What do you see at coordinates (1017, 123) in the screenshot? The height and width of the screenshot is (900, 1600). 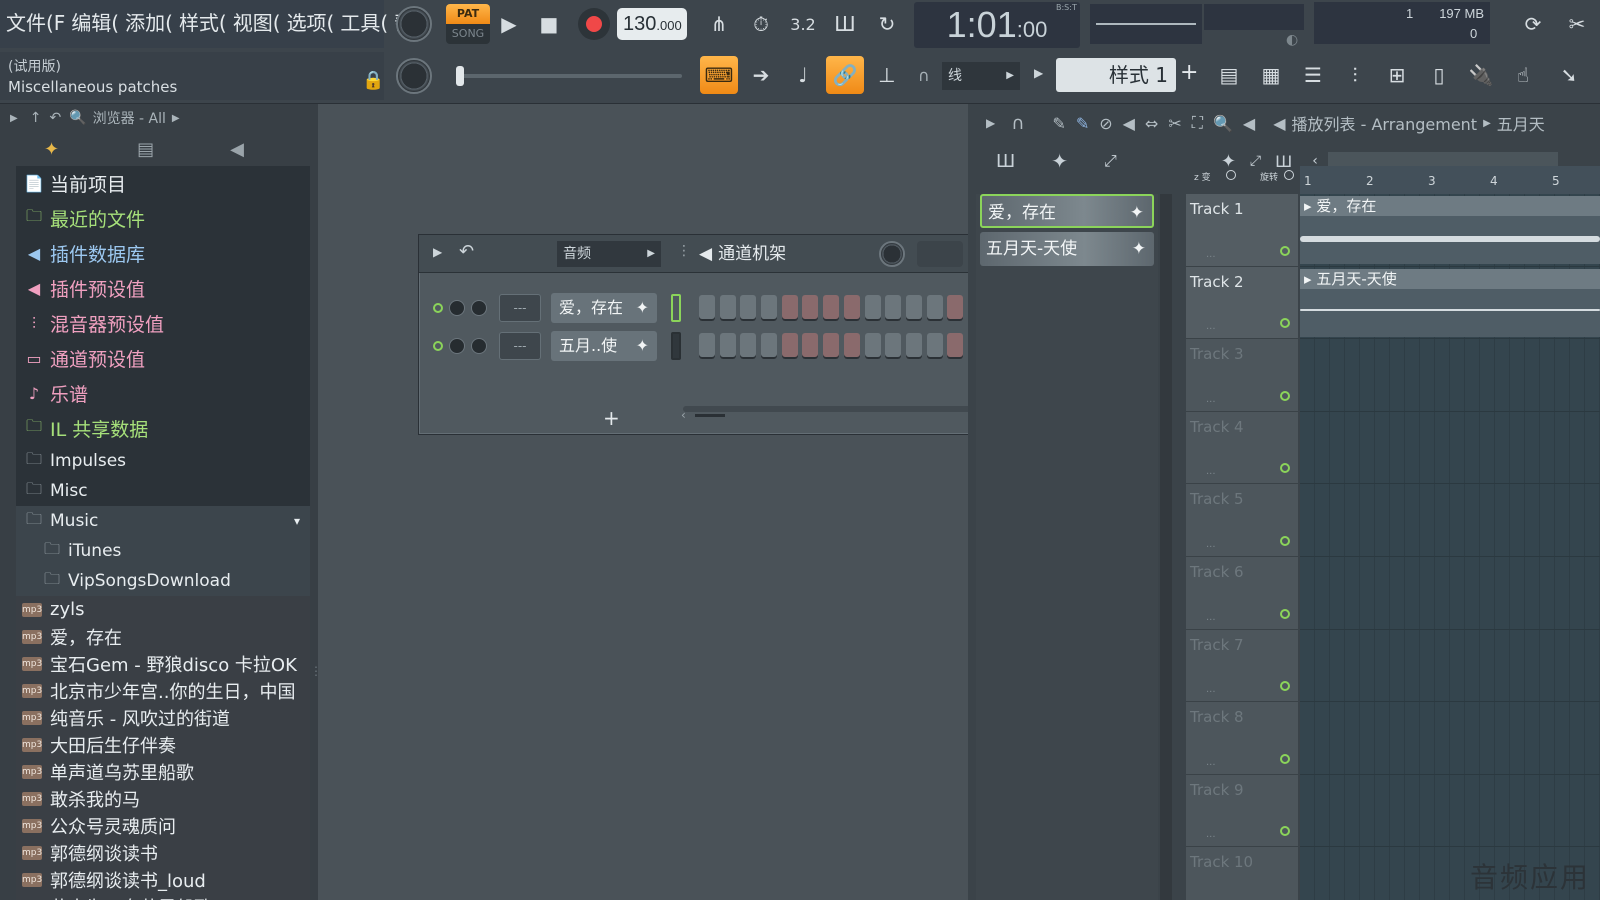 I see `magnet-icon: ∩` at bounding box center [1017, 123].